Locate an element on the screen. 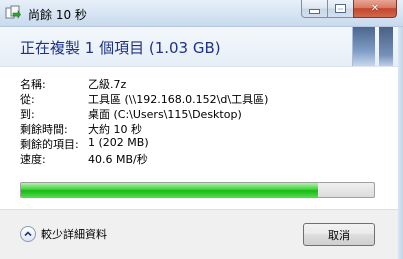 Image resolution: width=403 pixels, height=259 pixels. close-icon: ✕ is located at coordinates (375, 8).